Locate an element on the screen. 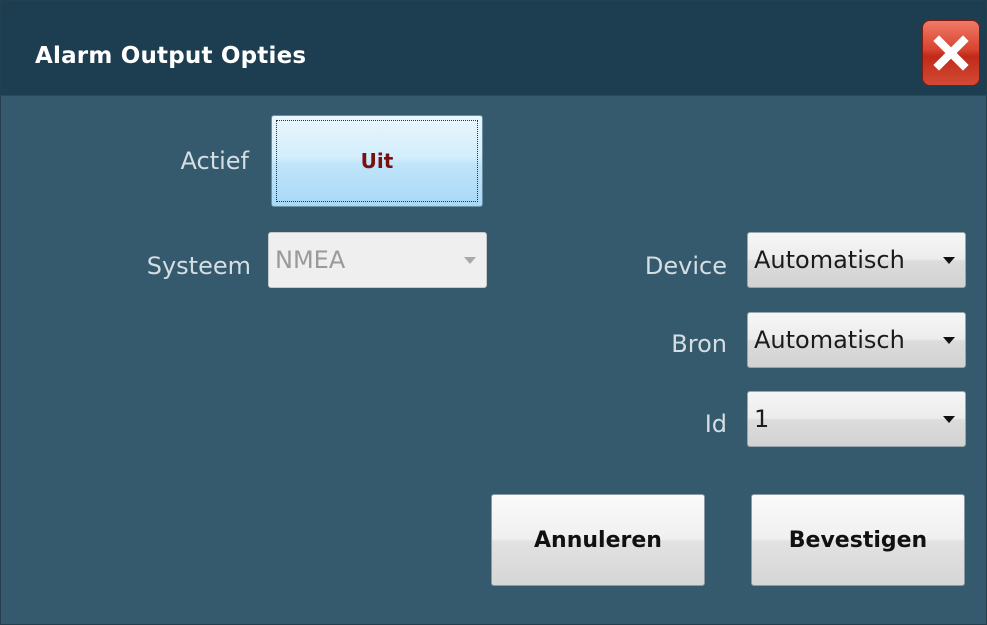 The width and height of the screenshot is (987, 625). actief-toggle-button: Uit is located at coordinates (377, 161).